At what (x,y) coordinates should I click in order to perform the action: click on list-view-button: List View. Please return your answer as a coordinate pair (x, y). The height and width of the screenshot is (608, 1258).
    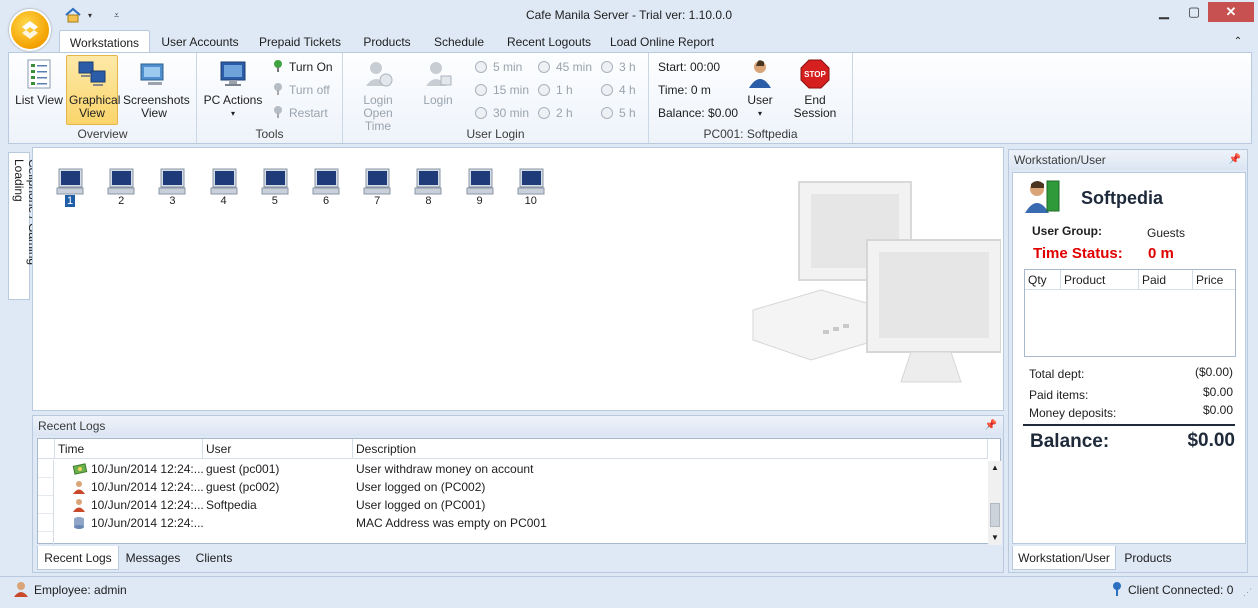
    Looking at the image, I should click on (39, 90).